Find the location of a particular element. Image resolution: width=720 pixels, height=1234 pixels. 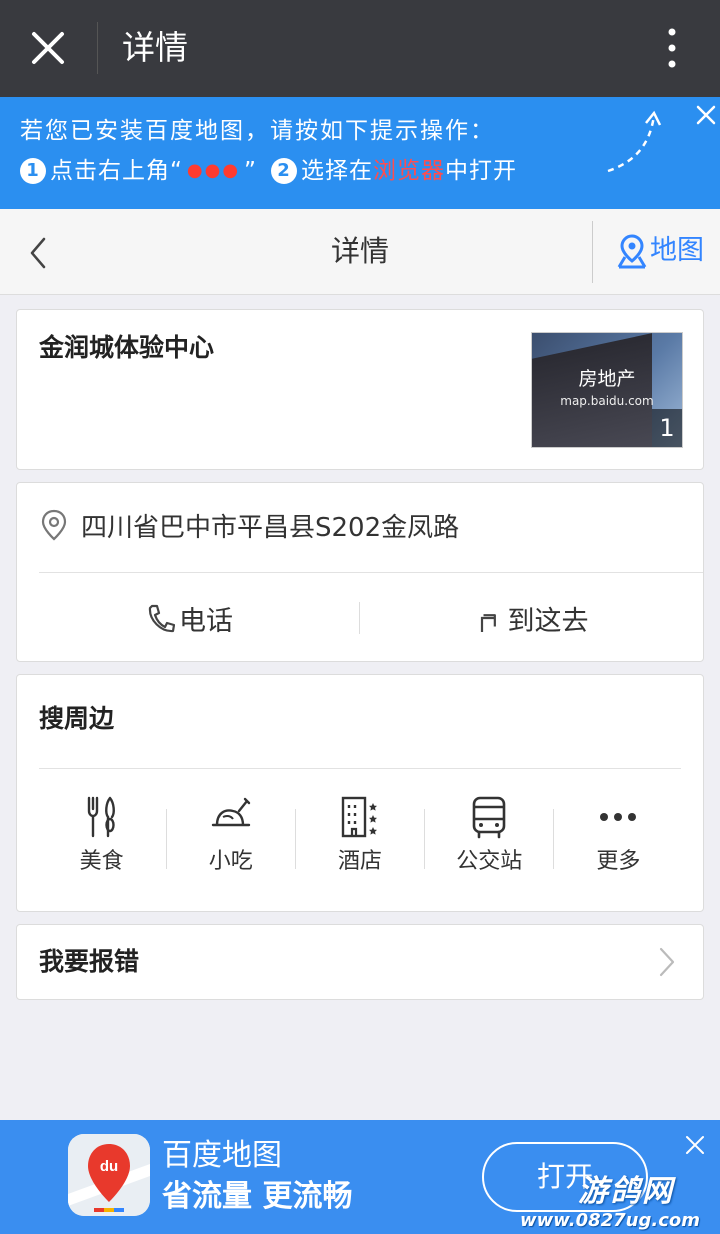

step-1-text: 点击右上角“ is located at coordinates (116, 171).